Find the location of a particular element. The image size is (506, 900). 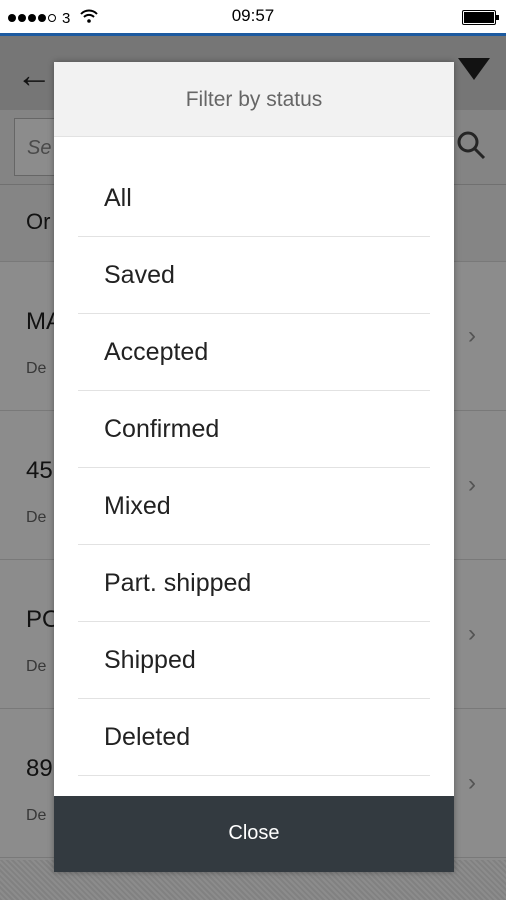

option-label: Accepted is located at coordinates (156, 351).